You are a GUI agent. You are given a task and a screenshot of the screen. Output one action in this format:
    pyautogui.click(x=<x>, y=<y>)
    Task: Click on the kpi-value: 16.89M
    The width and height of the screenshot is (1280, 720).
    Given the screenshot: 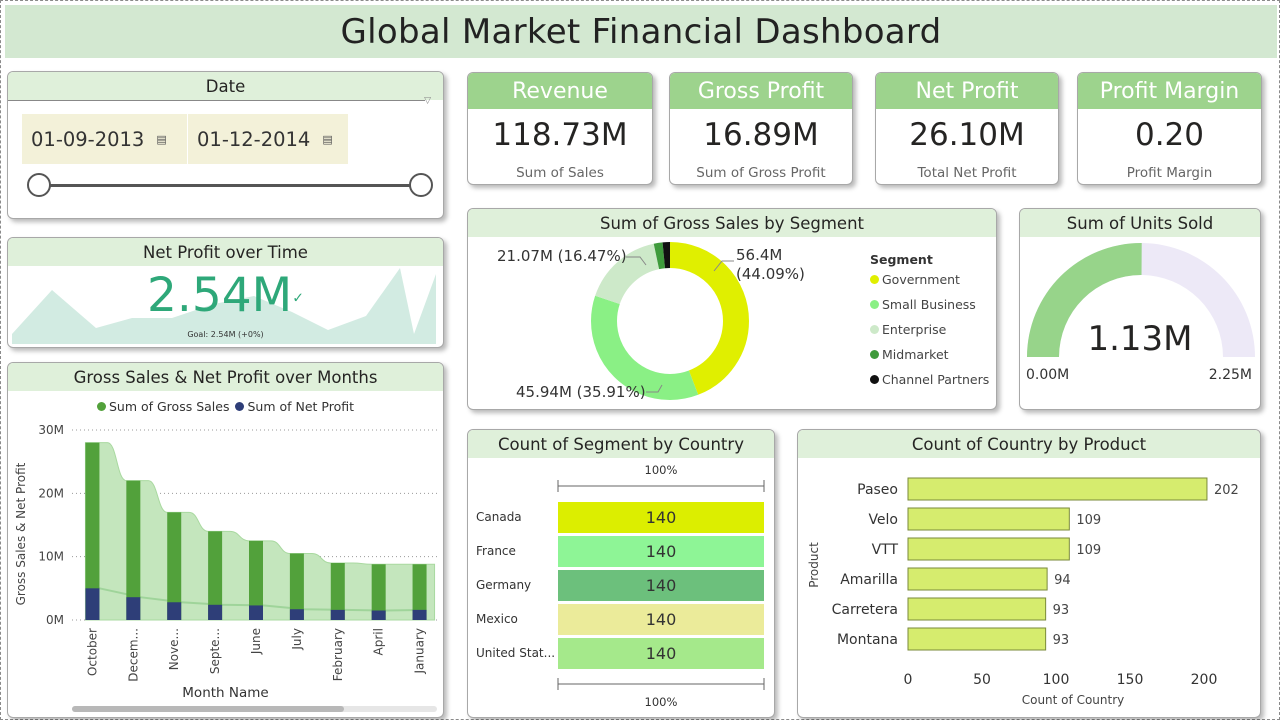 What is the action you would take?
    pyautogui.click(x=761, y=135)
    